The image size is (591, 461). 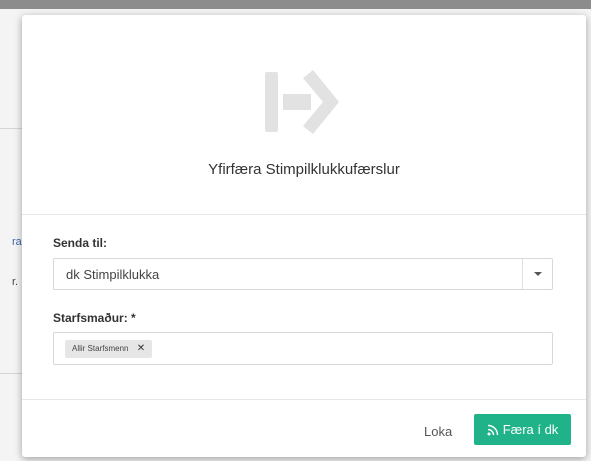 What do you see at coordinates (304, 428) in the screenshot?
I see `modal-footer: Loka Færa í dk` at bounding box center [304, 428].